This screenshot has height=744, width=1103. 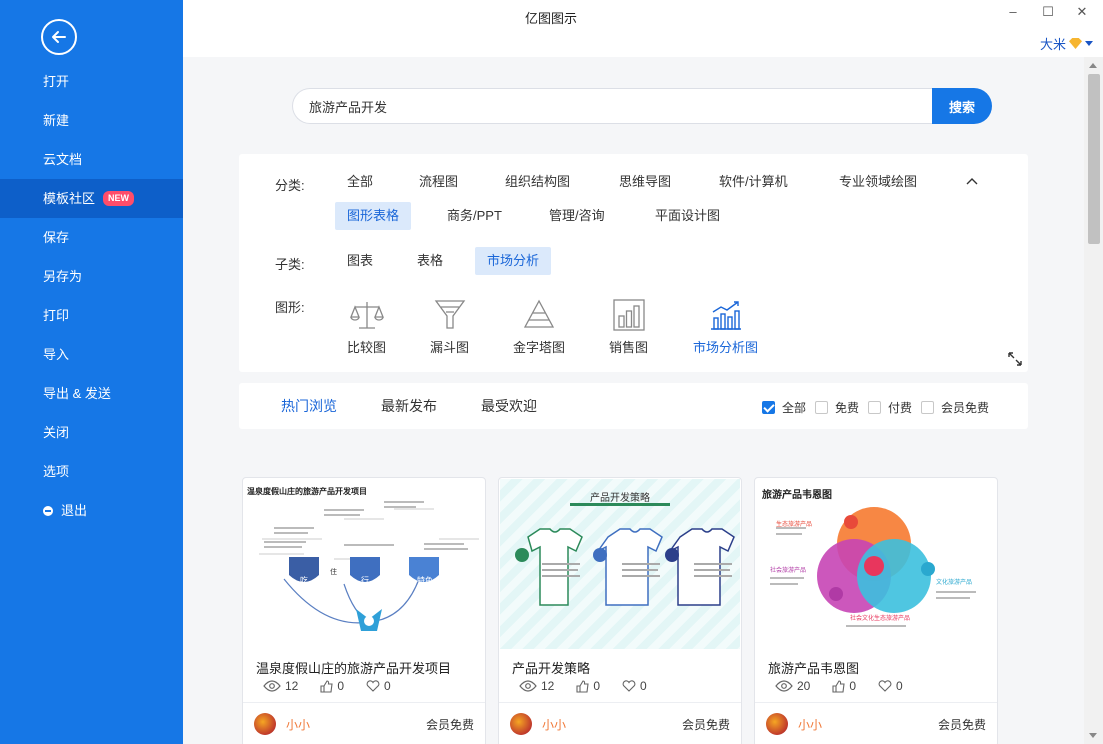 I want to click on scale-icon, so click(x=366, y=315).